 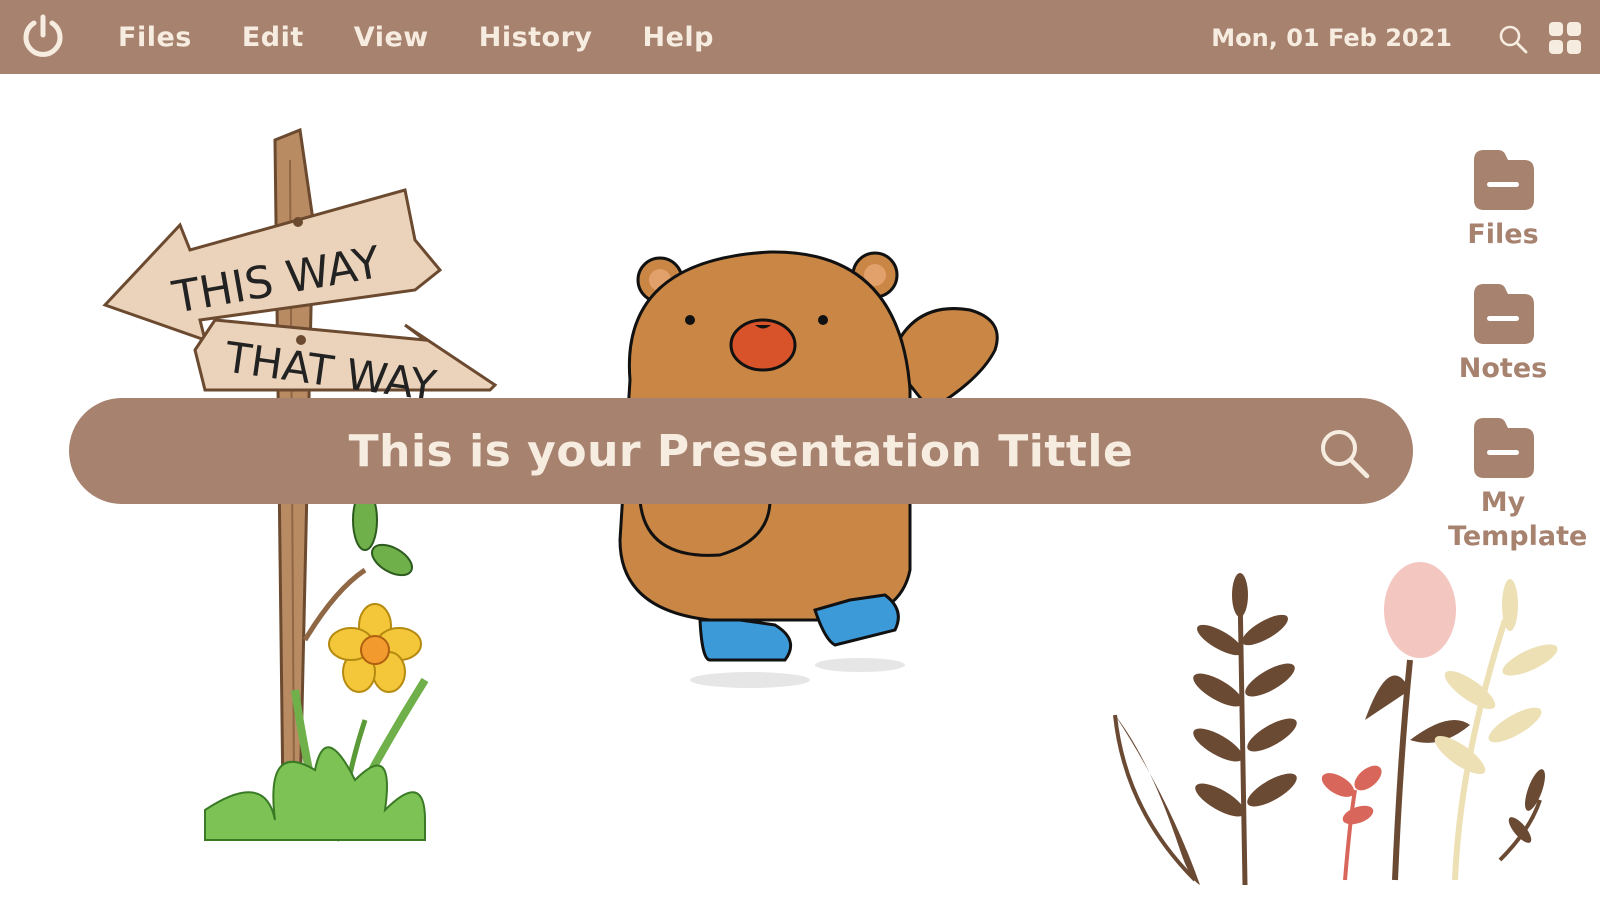 What do you see at coordinates (679, 37) in the screenshot?
I see `menu-item-help: Help` at bounding box center [679, 37].